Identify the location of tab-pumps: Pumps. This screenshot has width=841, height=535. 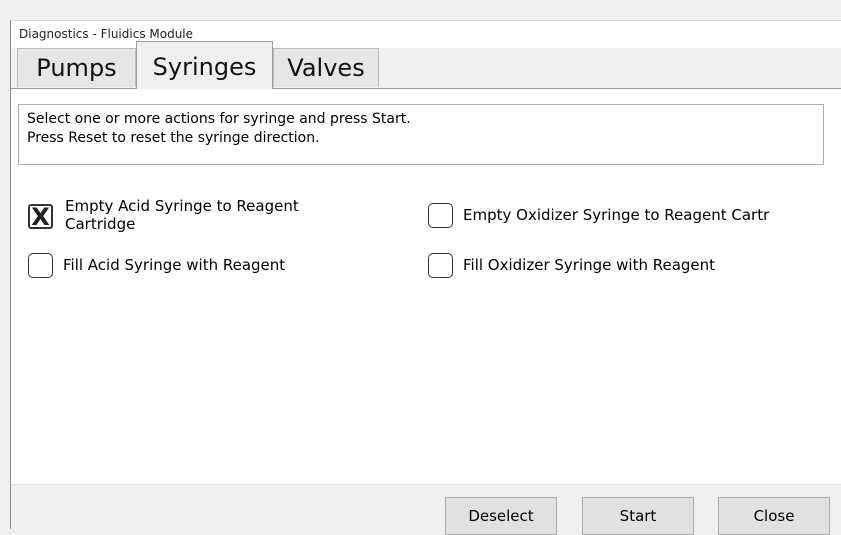
(76, 67).